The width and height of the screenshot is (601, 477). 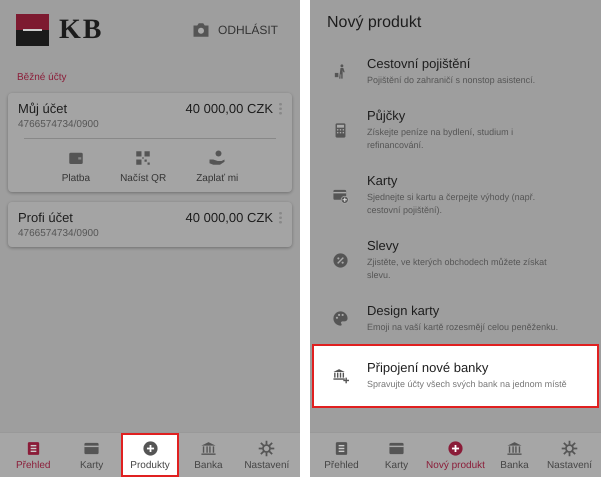 What do you see at coordinates (455, 376) in the screenshot?
I see `product-item: Připojení nové banky Spravujte účty všech svých bank na jednom místě` at bounding box center [455, 376].